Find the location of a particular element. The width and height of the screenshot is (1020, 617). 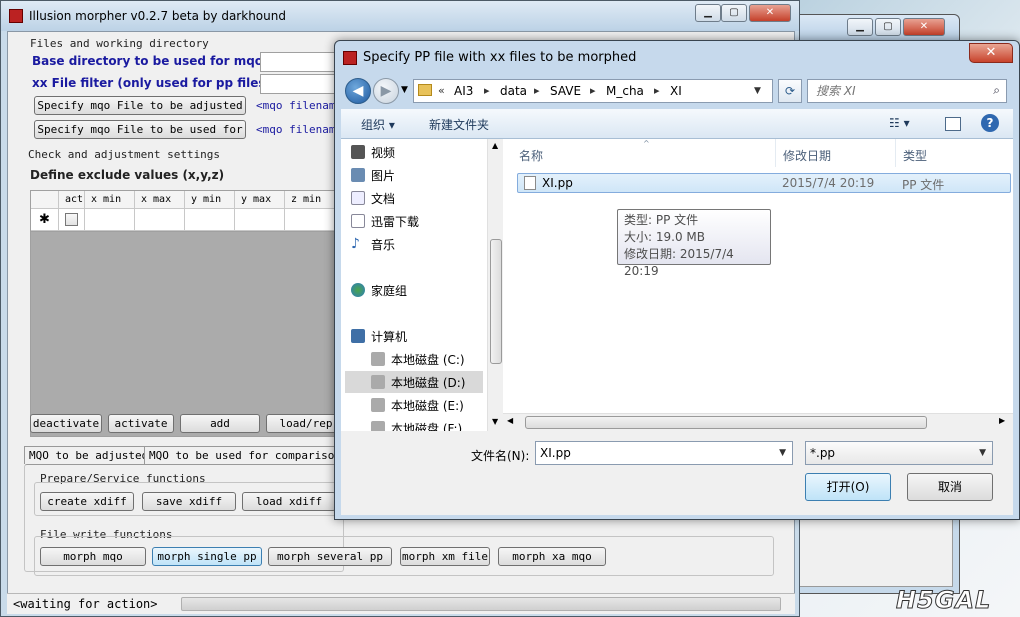

view-options-icon: ☷ ▾ is located at coordinates (899, 123).